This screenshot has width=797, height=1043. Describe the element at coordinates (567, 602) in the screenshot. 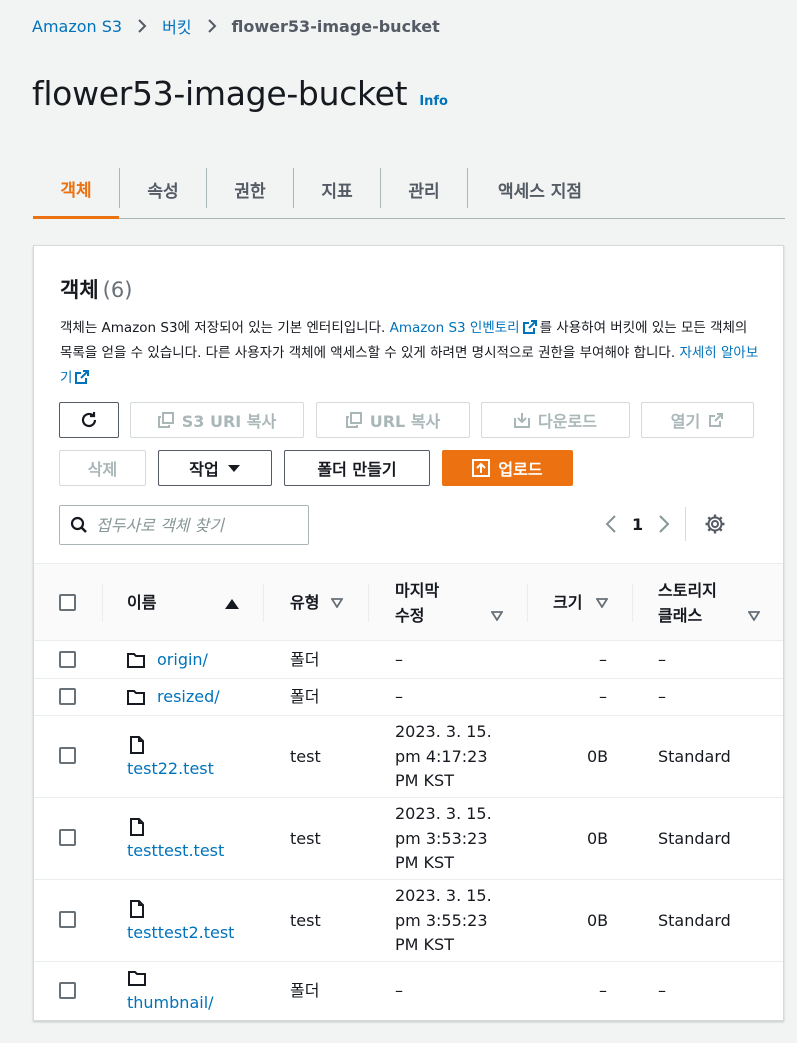

I see `column-header-size: 크기` at that location.